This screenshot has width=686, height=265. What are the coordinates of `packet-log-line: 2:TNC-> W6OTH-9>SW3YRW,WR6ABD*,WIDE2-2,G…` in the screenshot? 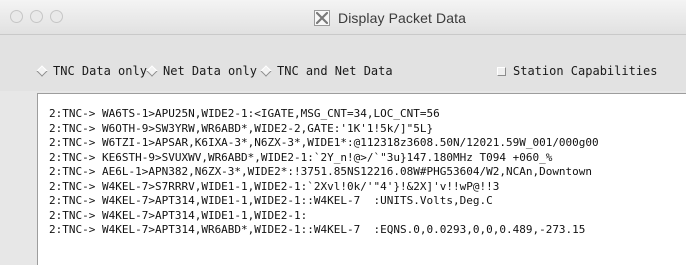 It's located at (241, 128).